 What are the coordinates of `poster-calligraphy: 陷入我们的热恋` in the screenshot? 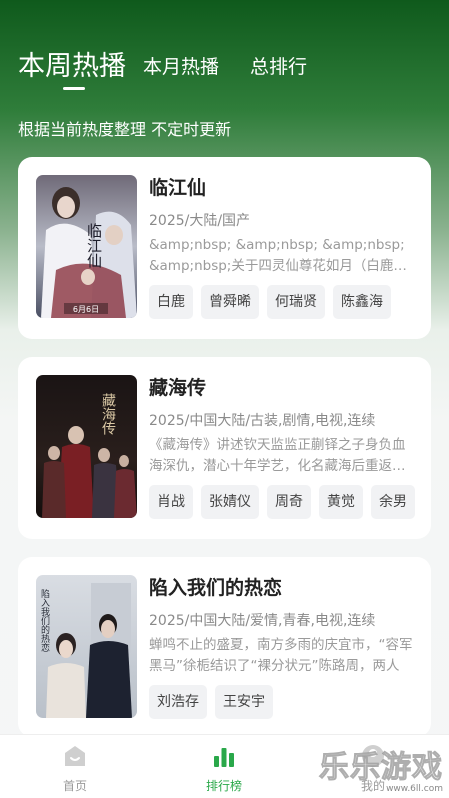 It's located at (44, 620).